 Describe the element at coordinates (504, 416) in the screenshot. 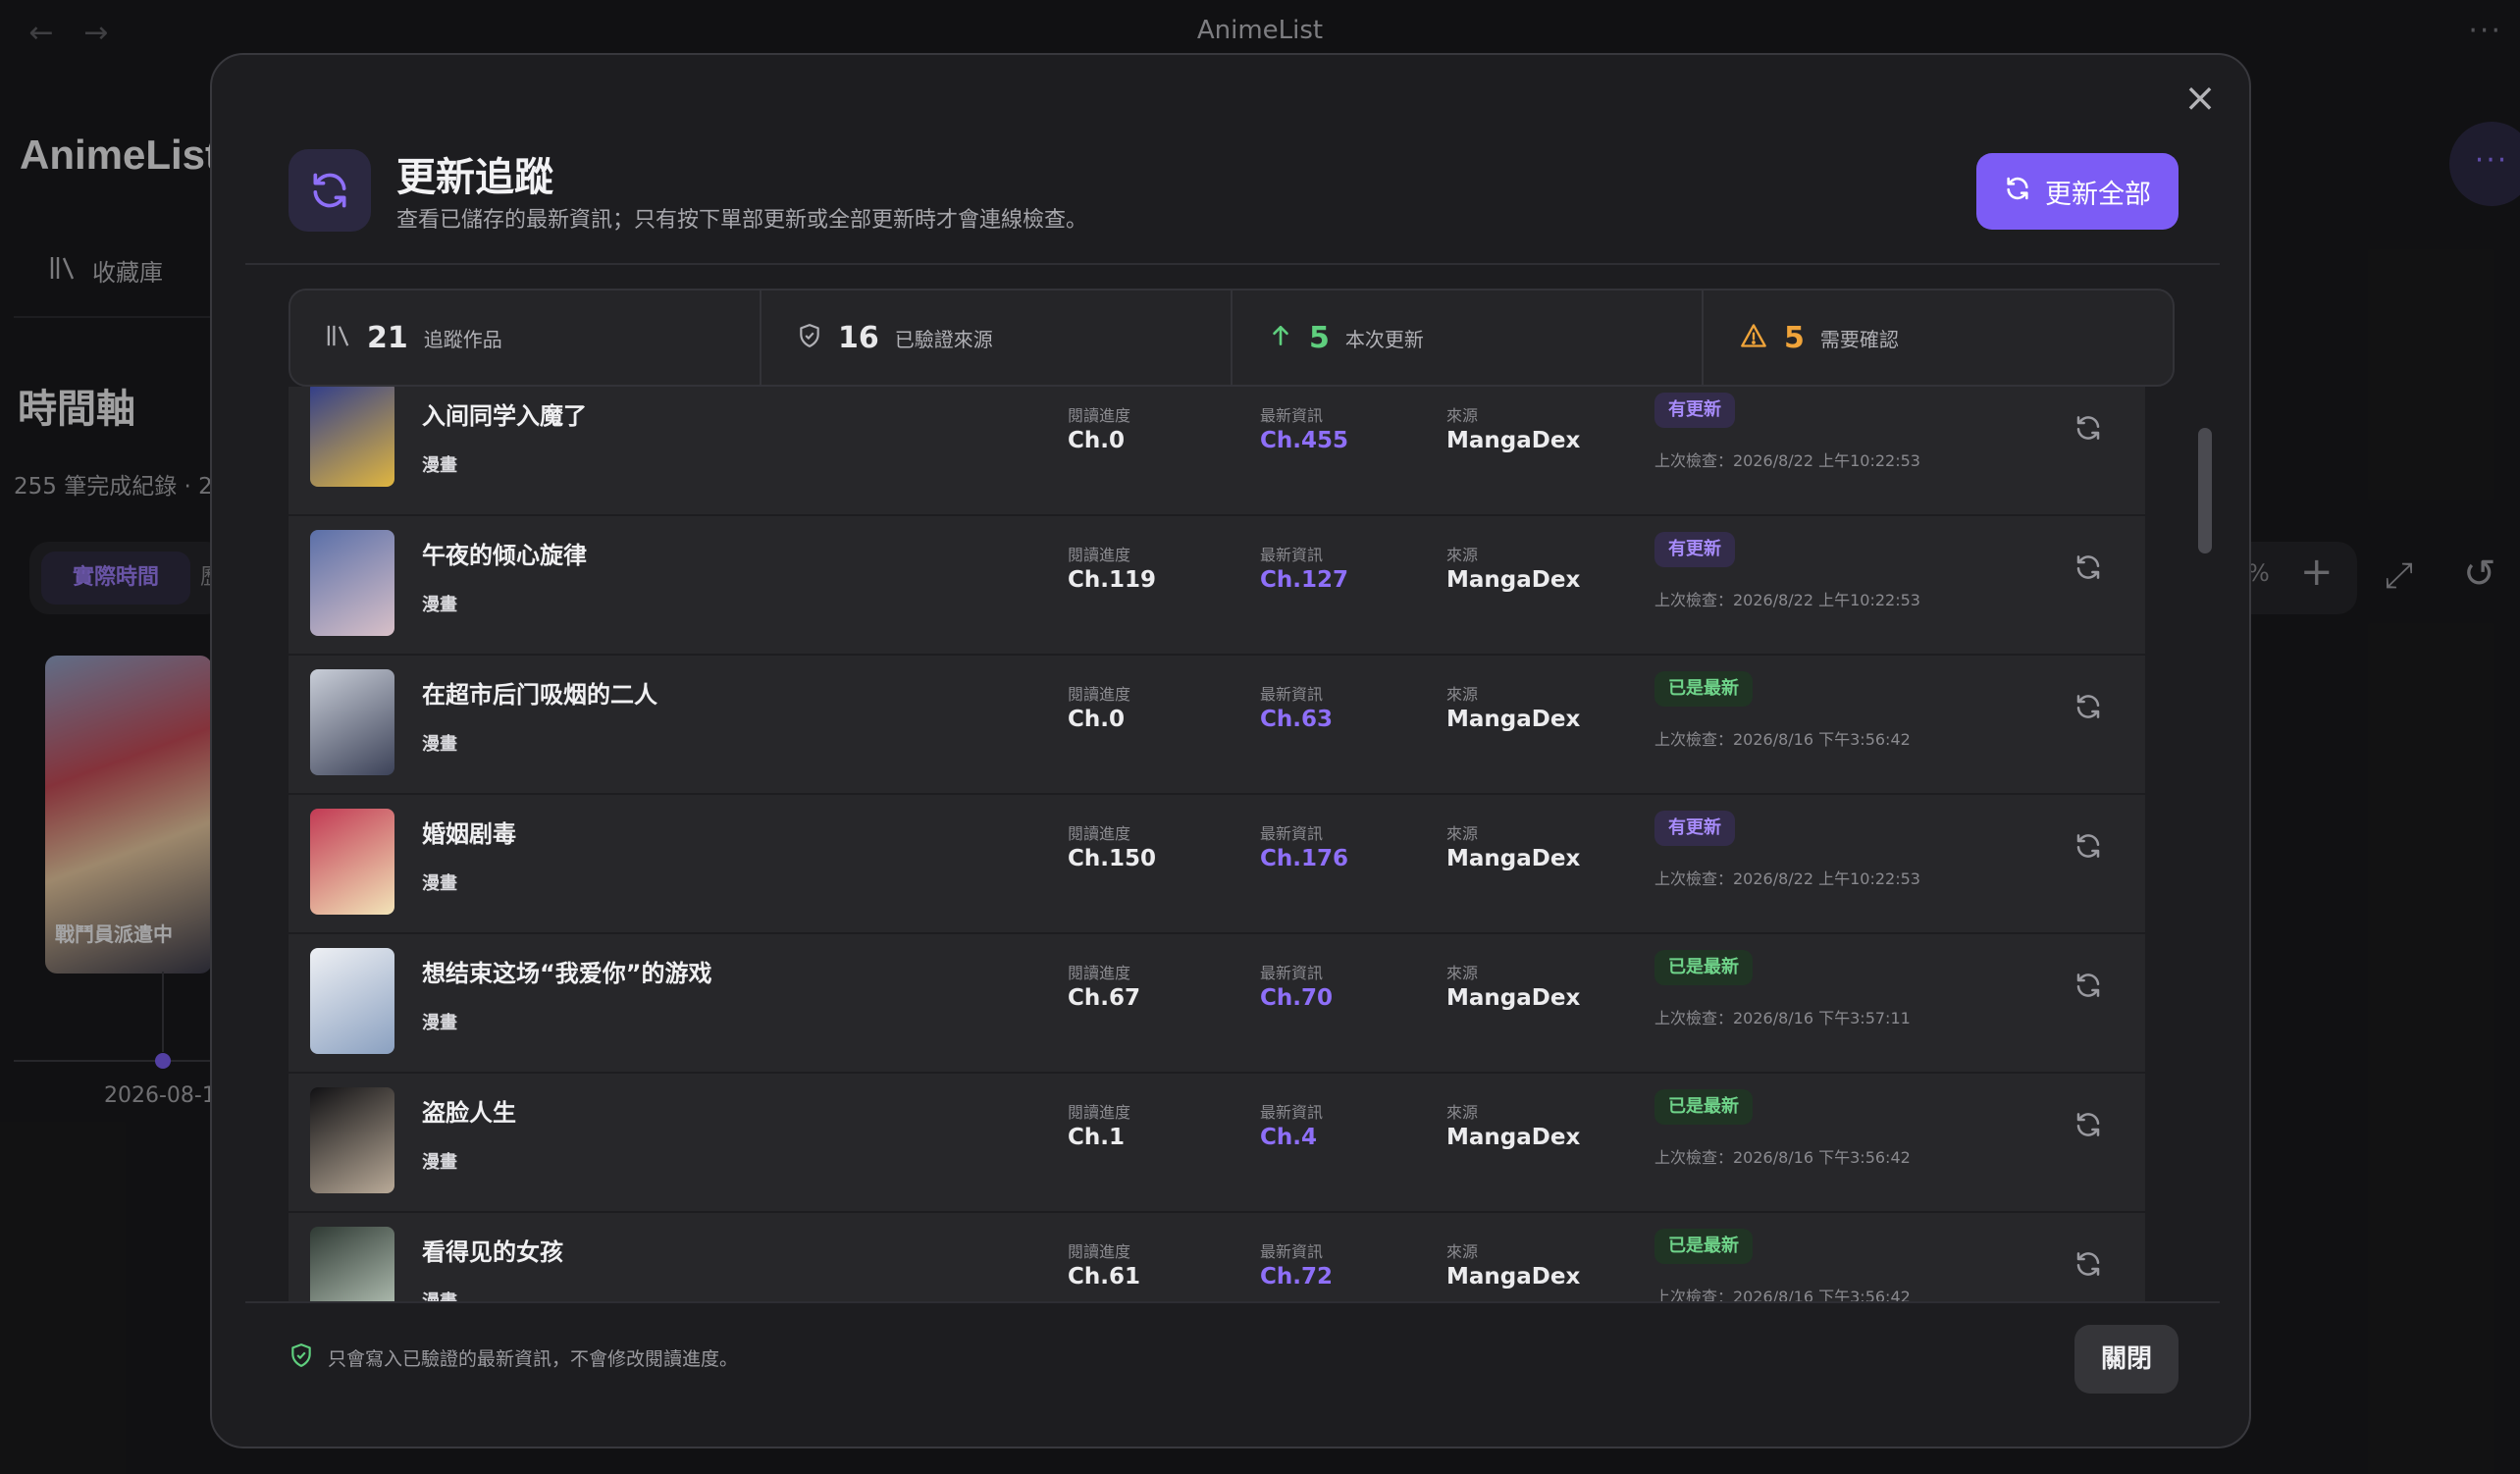

I see `item-title: 入间同学入魔了` at that location.